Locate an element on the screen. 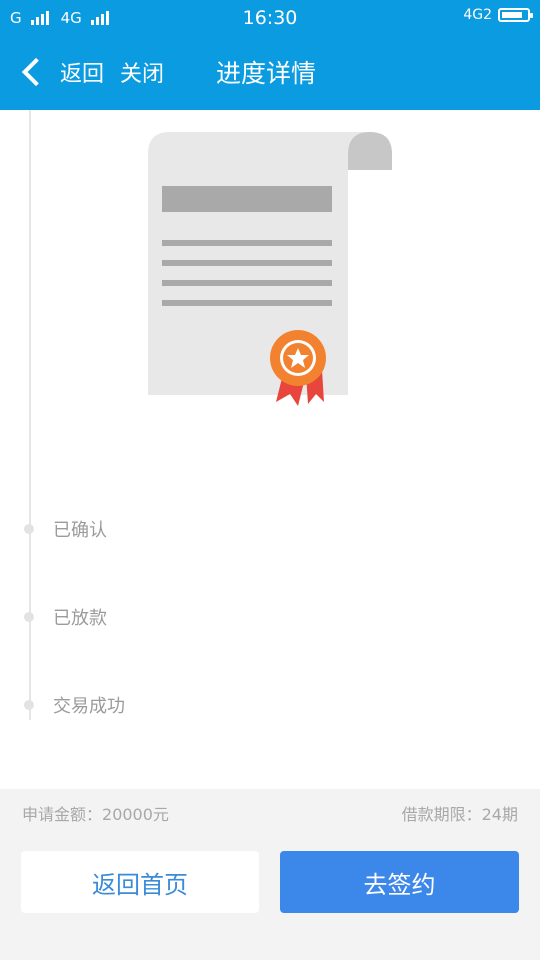  nav-bar: 返回 关闭 进度详情 is located at coordinates (270, 73).